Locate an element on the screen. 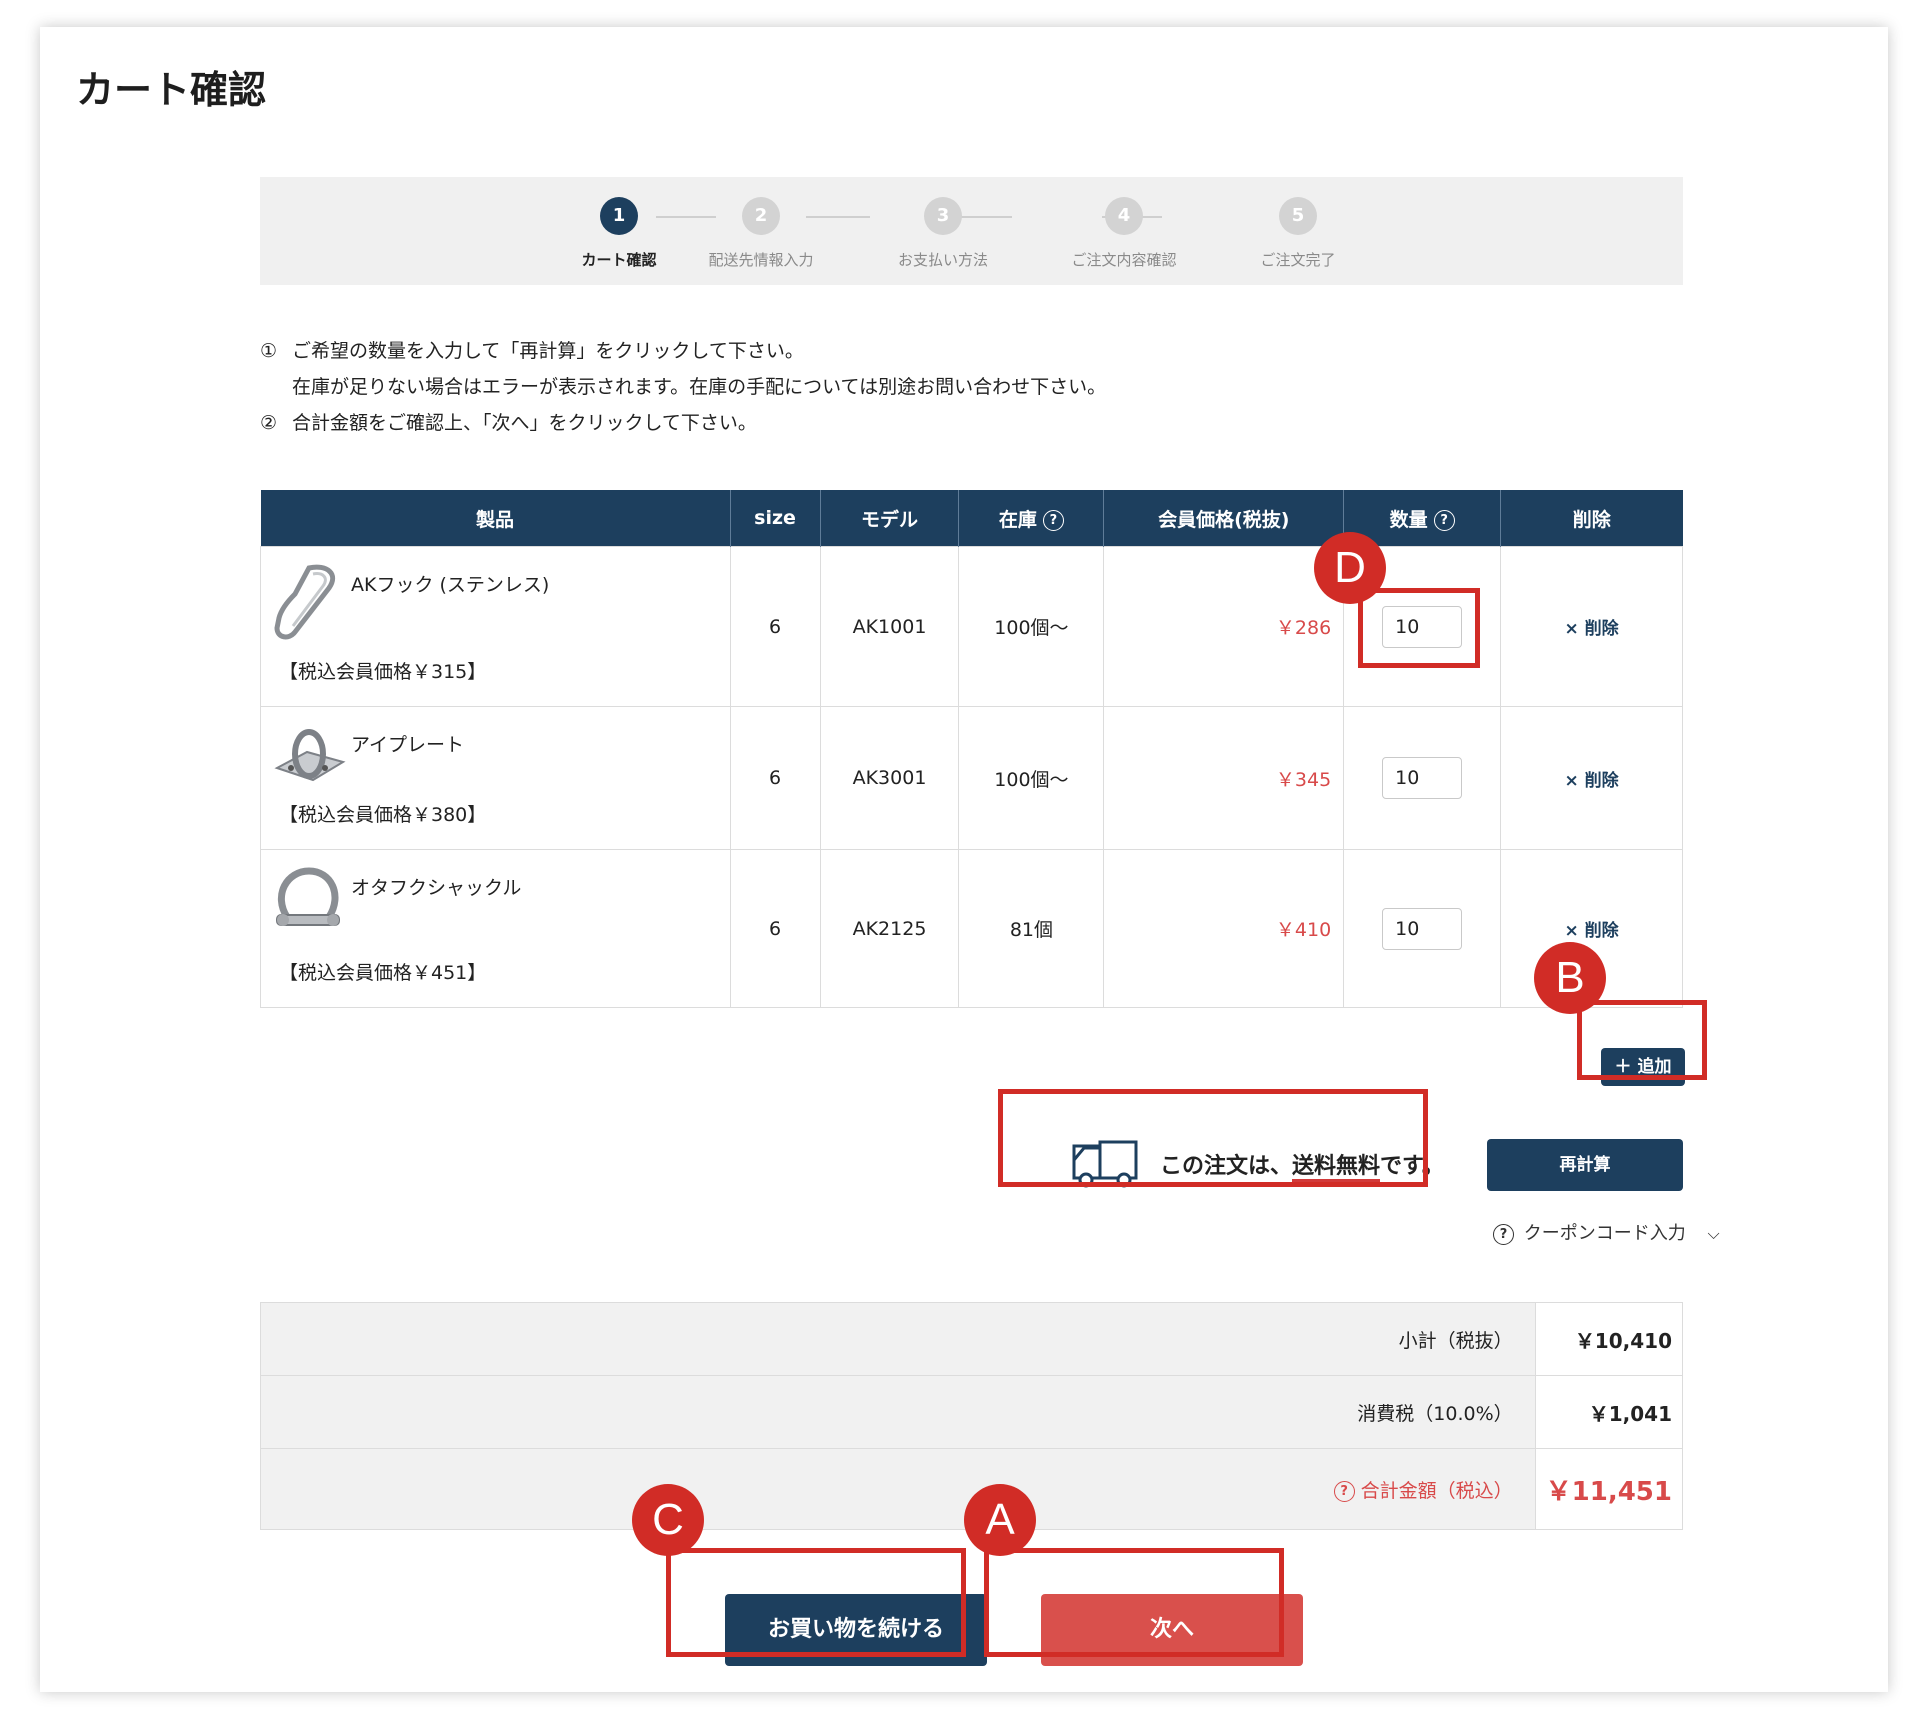  summary-row-subtotal: 小計（税抜） ￥10,410 is located at coordinates (972, 1339).